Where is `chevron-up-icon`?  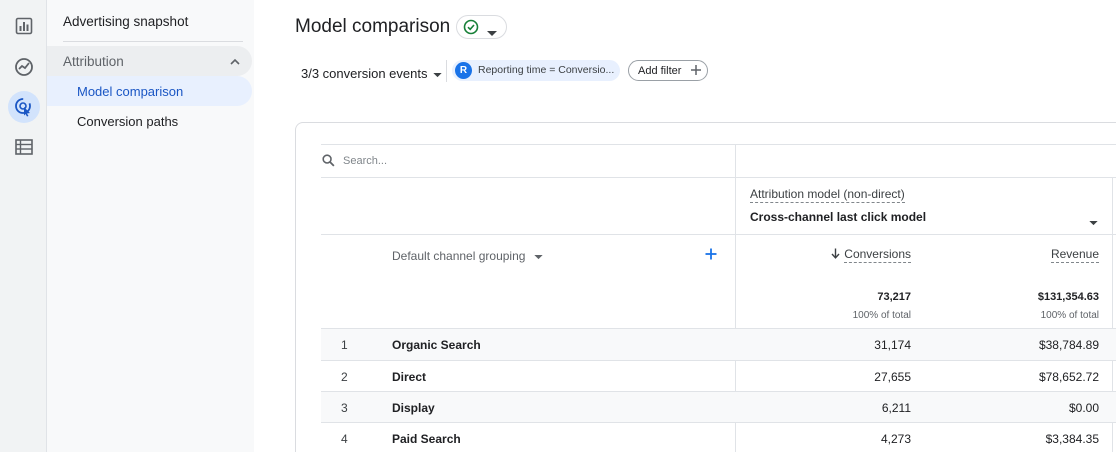 chevron-up-icon is located at coordinates (235, 63).